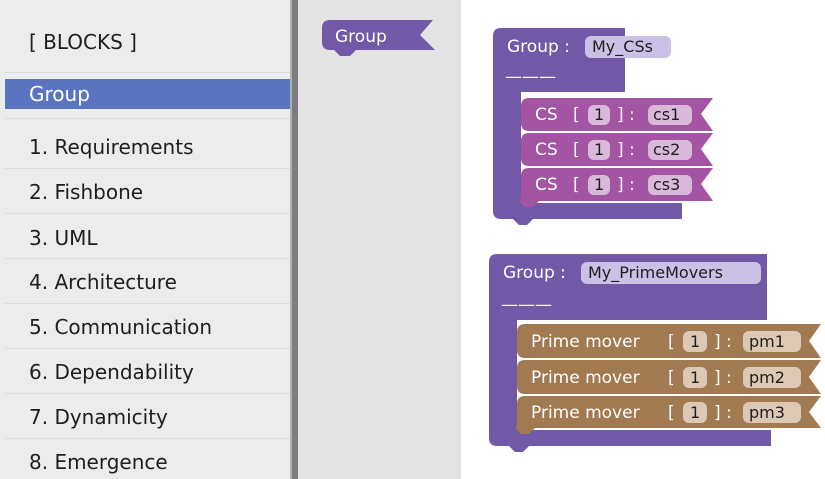  I want to click on cs-block: CS [ 1 ] : cs2, so click(617, 149).